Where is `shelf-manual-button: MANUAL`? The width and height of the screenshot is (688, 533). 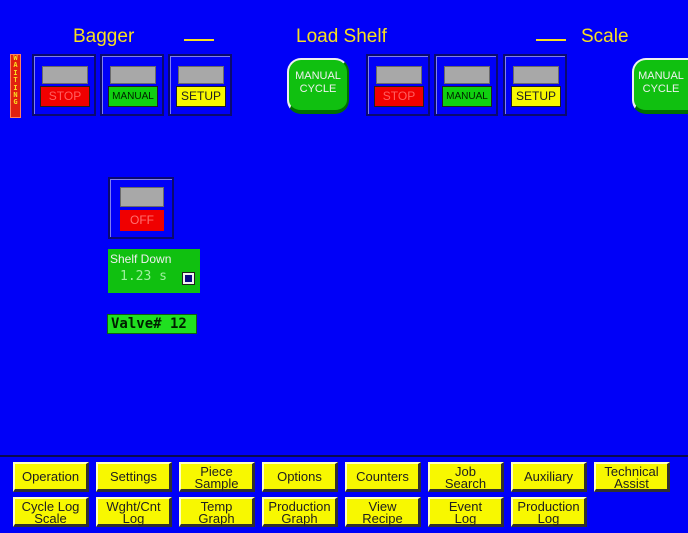
shelf-manual-button: MANUAL is located at coordinates (467, 96).